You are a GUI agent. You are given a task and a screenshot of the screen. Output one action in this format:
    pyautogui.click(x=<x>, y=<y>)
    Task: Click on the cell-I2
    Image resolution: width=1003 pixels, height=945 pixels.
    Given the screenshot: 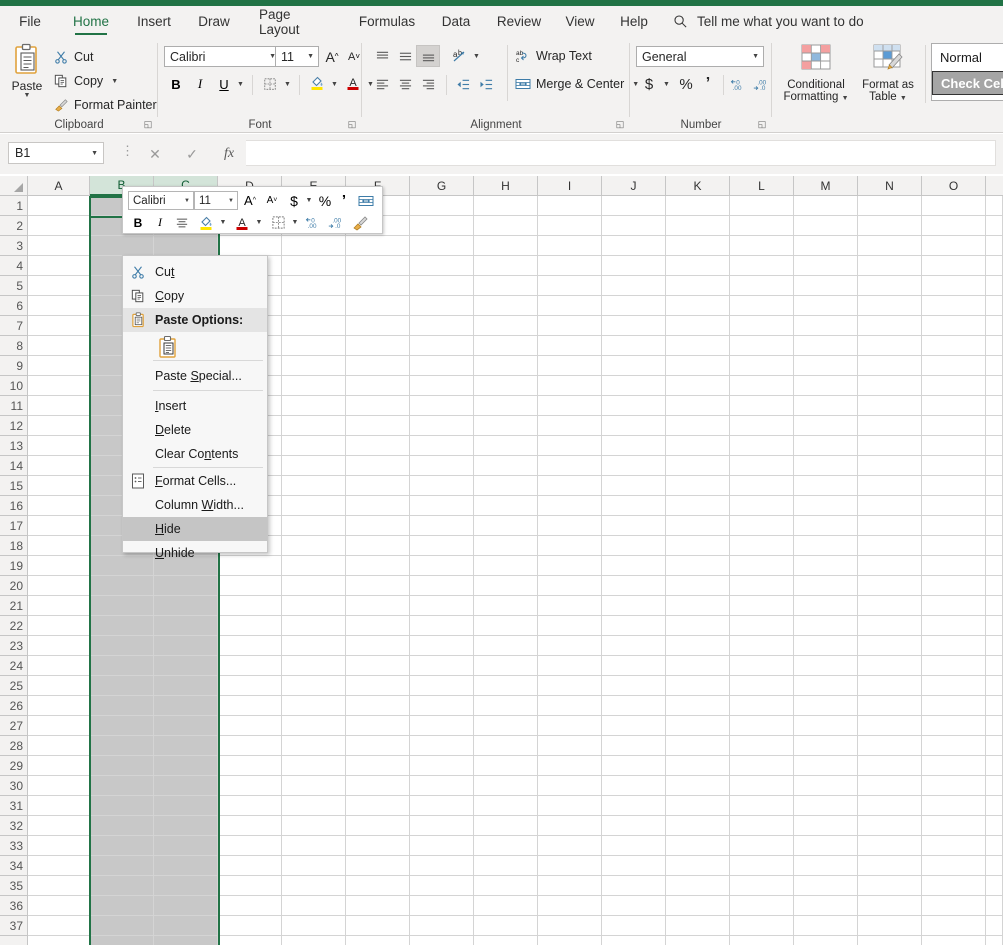 What is the action you would take?
    pyautogui.click(x=570, y=226)
    